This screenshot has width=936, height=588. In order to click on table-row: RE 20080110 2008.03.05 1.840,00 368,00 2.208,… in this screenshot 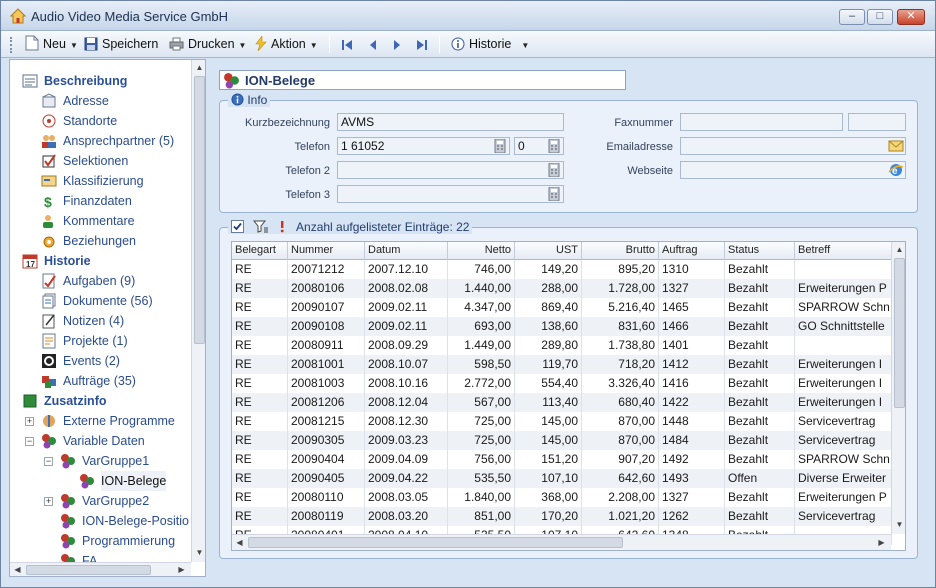, I will do `click(562, 497)`.